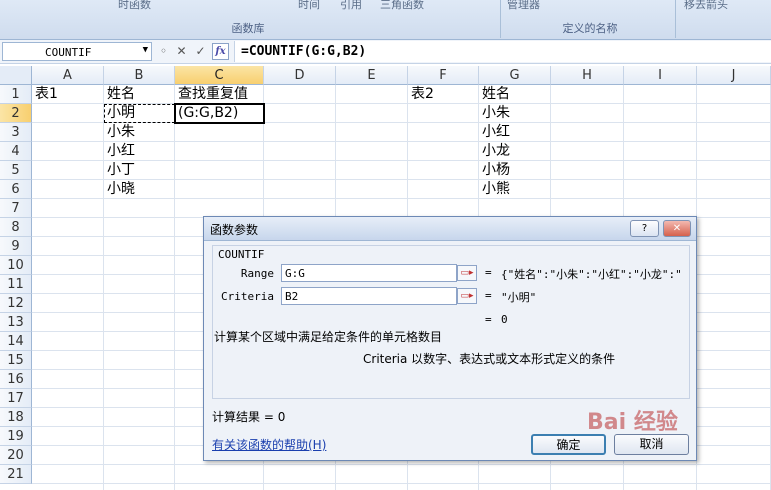 This screenshot has width=771, height=490. I want to click on name-box-value: COUNTIF, so click(68, 52).